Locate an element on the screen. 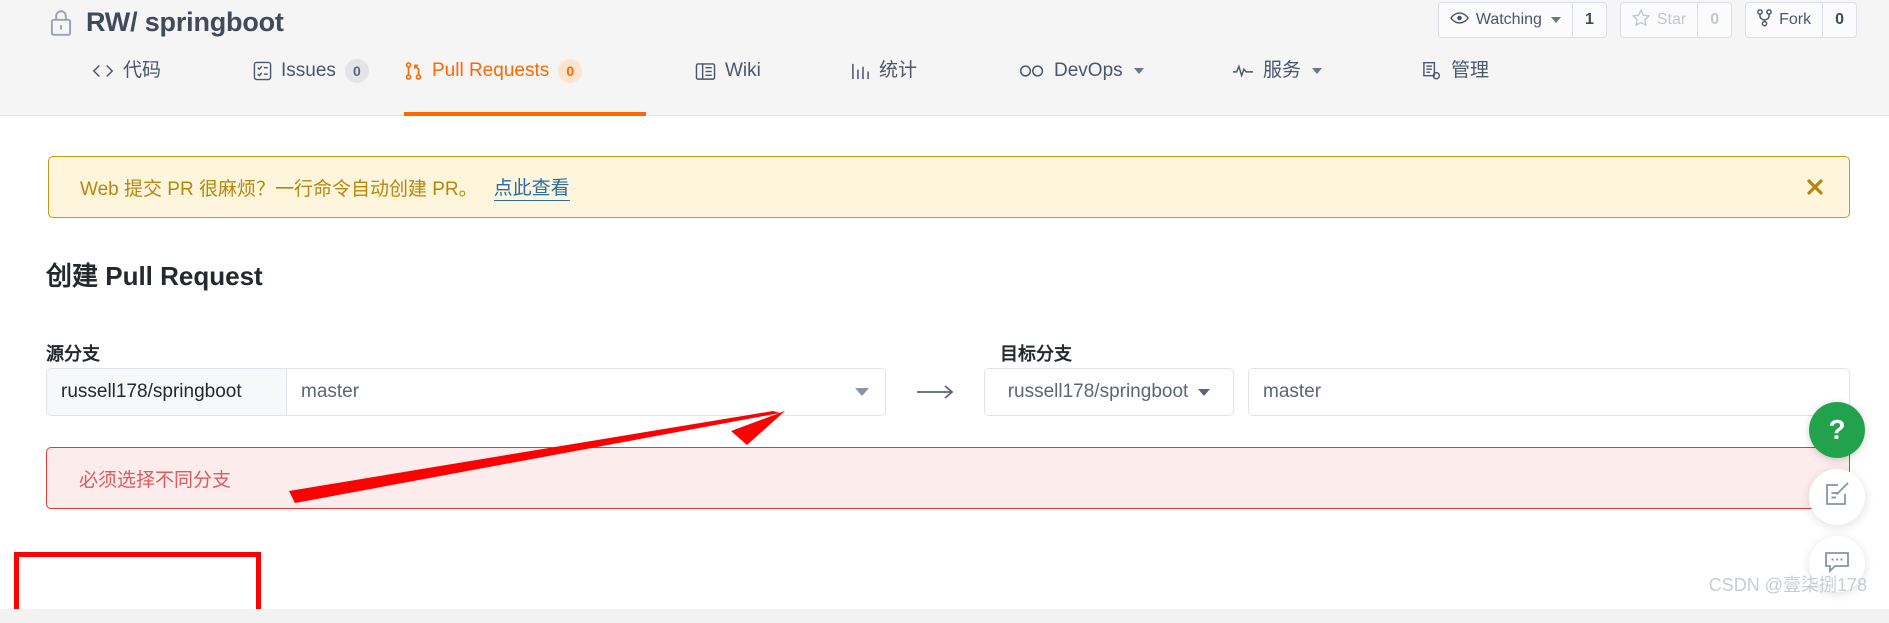  fork-button: Fork is located at coordinates (1784, 20).